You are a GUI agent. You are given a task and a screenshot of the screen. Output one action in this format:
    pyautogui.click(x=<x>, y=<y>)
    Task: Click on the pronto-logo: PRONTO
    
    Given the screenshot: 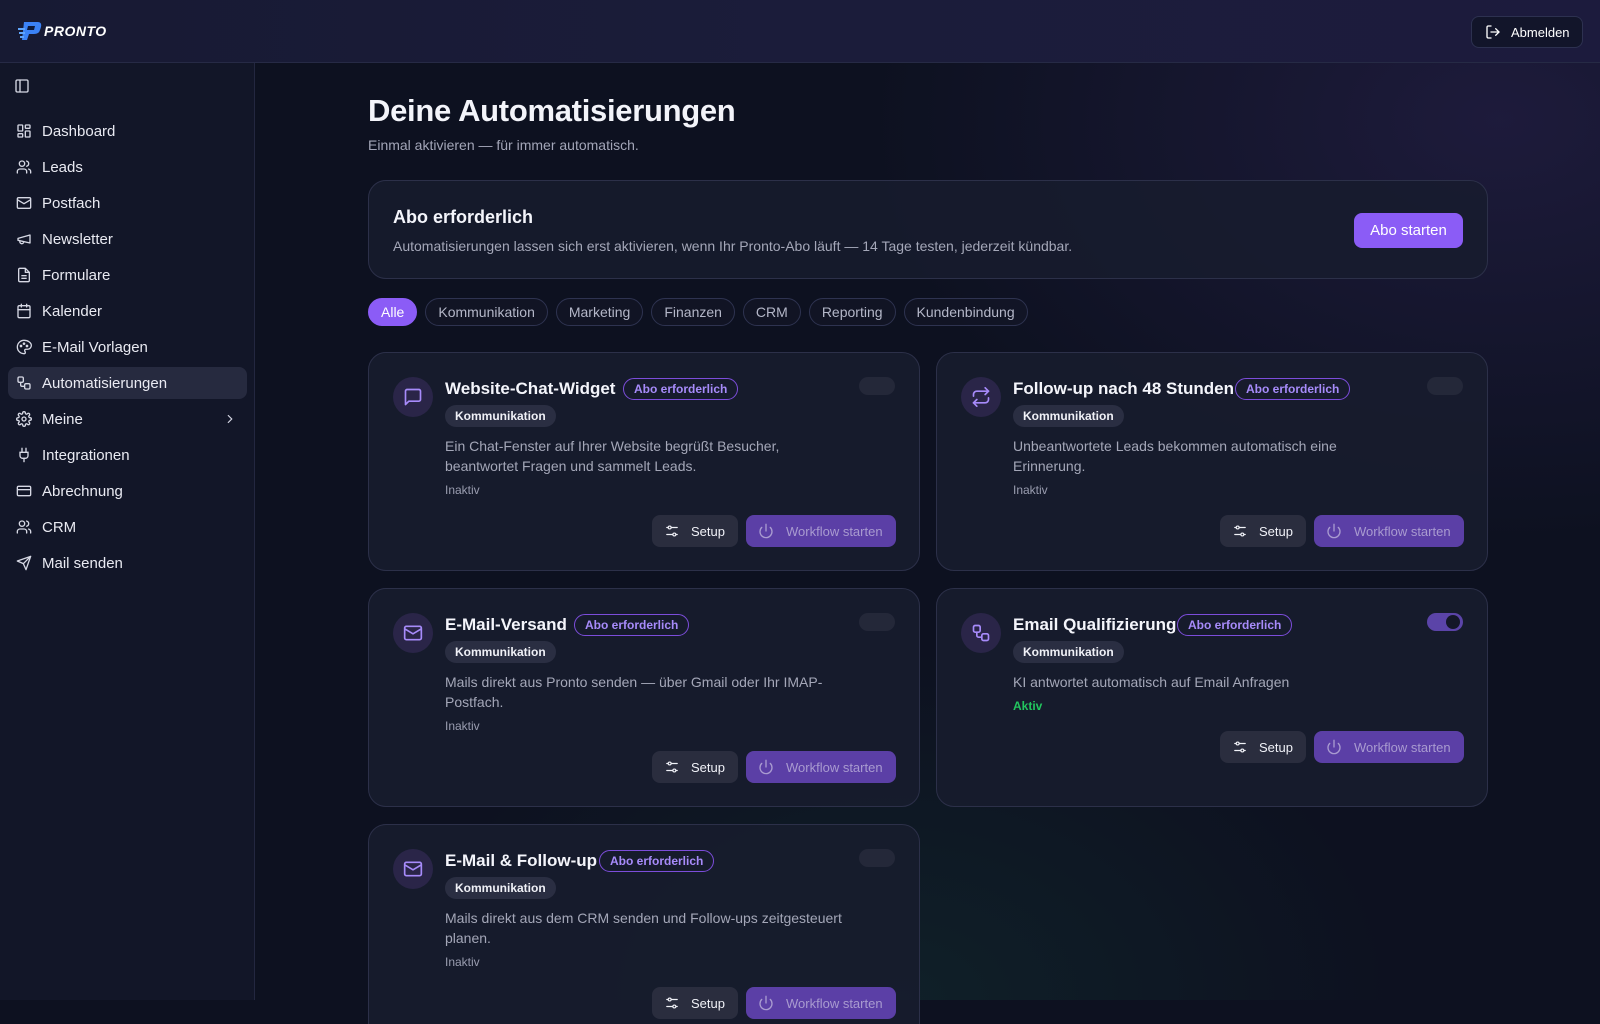 What is the action you would take?
    pyautogui.click(x=62, y=31)
    